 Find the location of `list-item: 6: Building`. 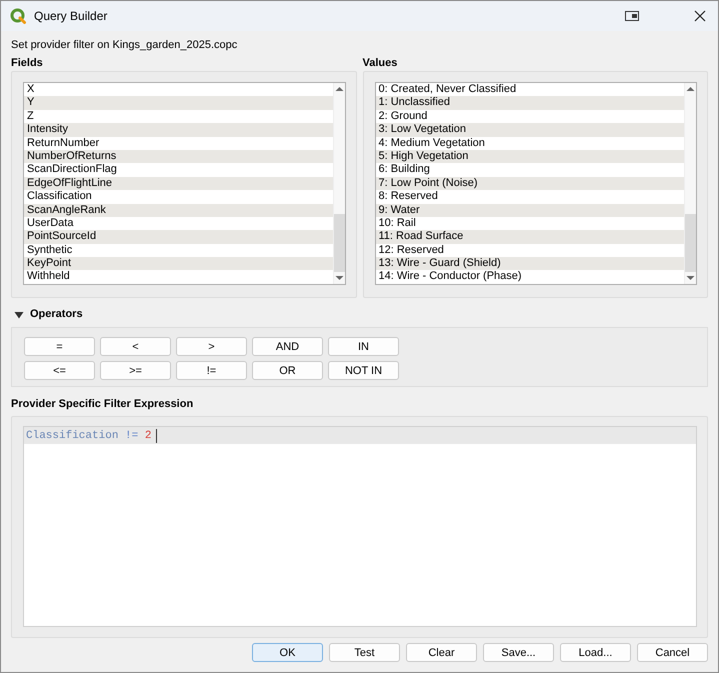

list-item: 6: Building is located at coordinates (530, 170).